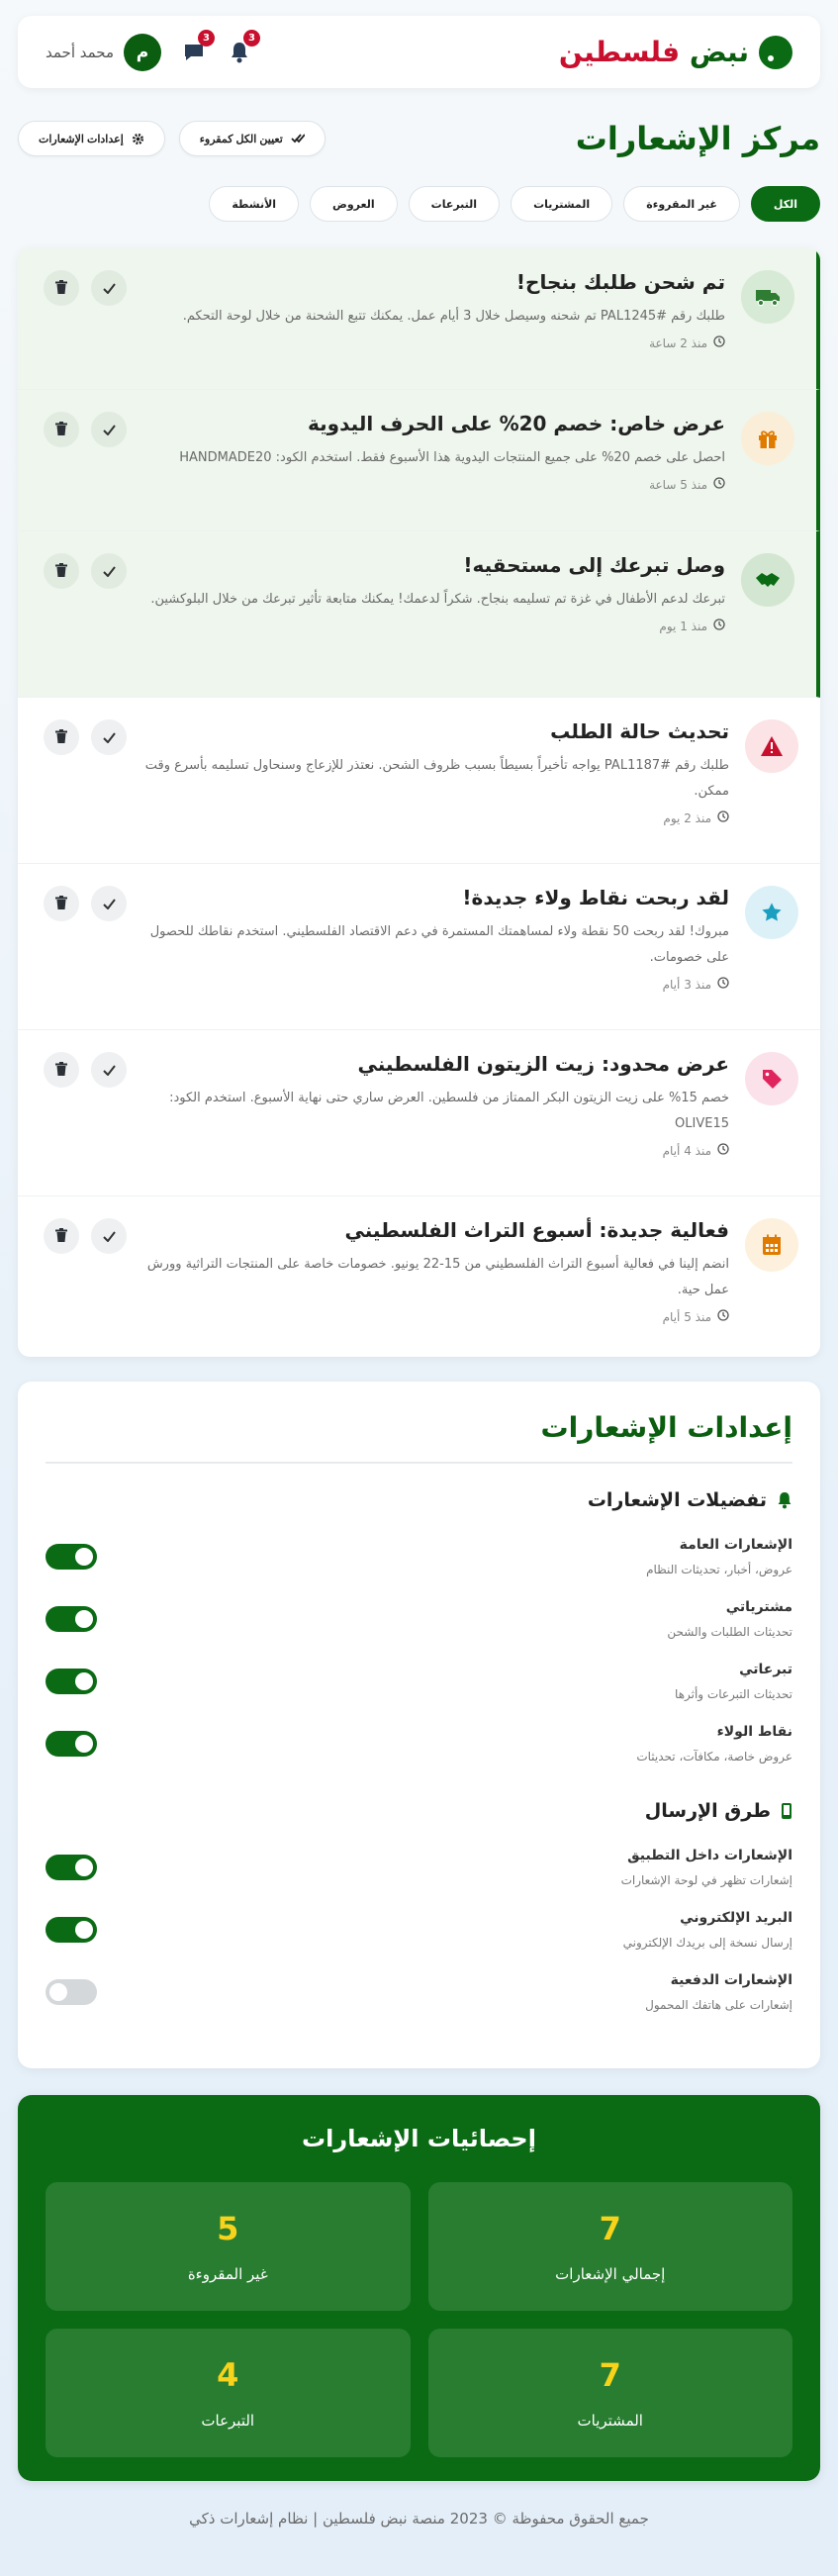 This screenshot has width=838, height=2576. Describe the element at coordinates (454, 204) in the screenshot. I see `tab-donations: التبرعات` at that location.